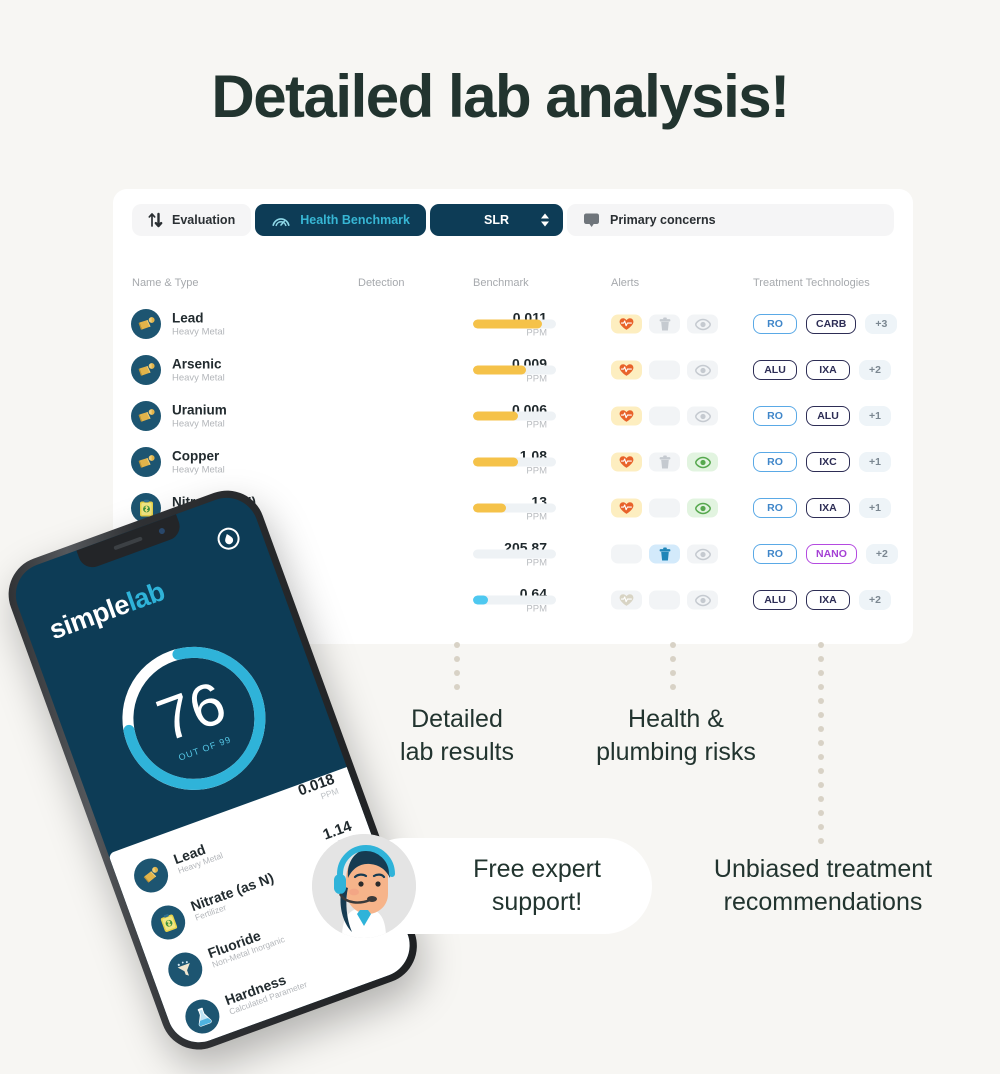  I want to click on table-row: Uranium Heavy Metal 0.006 PPM RO ALU +1, so click(513, 416).